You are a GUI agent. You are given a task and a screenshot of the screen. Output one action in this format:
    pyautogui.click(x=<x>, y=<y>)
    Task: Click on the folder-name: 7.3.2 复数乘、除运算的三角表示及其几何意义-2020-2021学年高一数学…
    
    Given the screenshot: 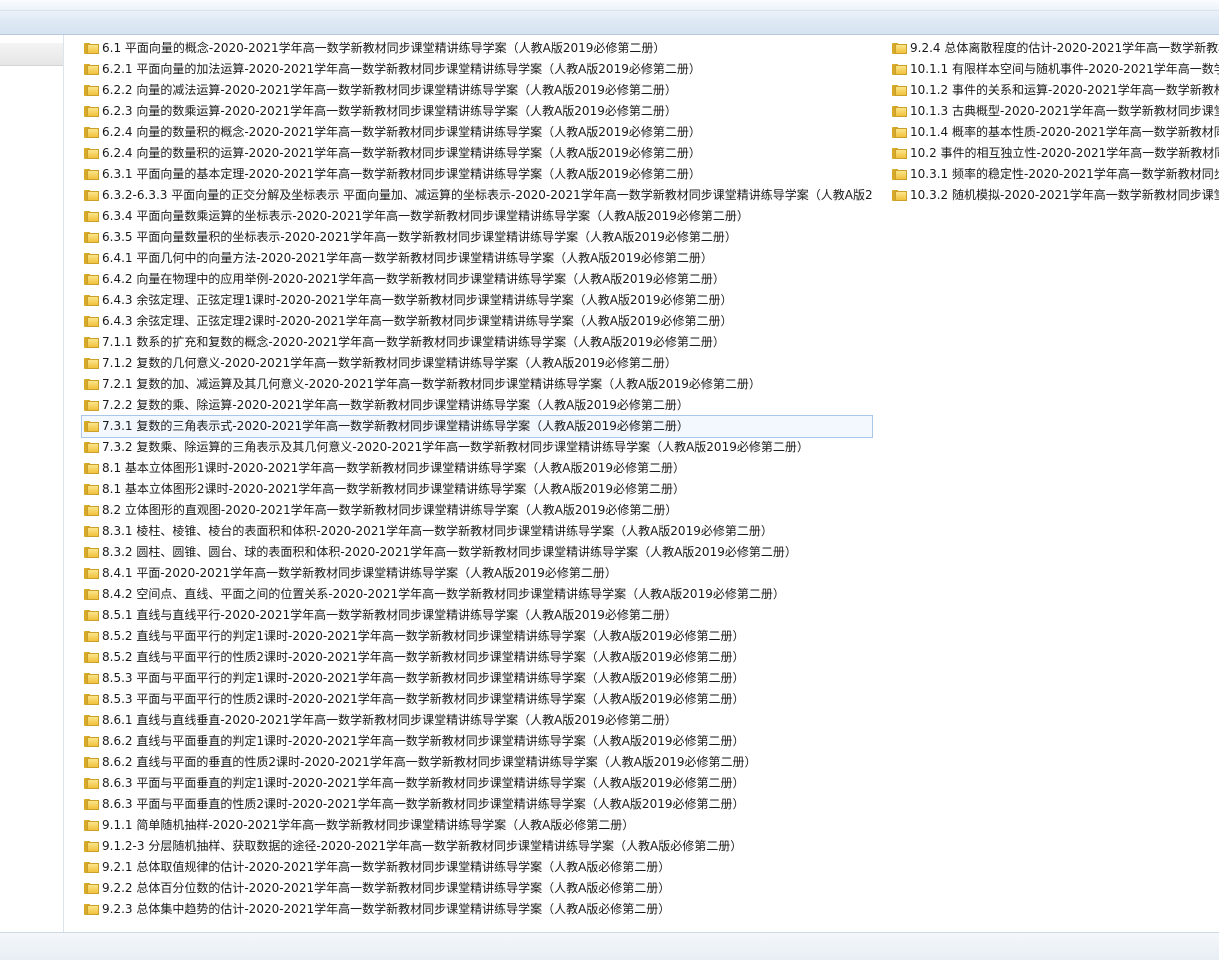 What is the action you would take?
    pyautogui.click(x=455, y=447)
    